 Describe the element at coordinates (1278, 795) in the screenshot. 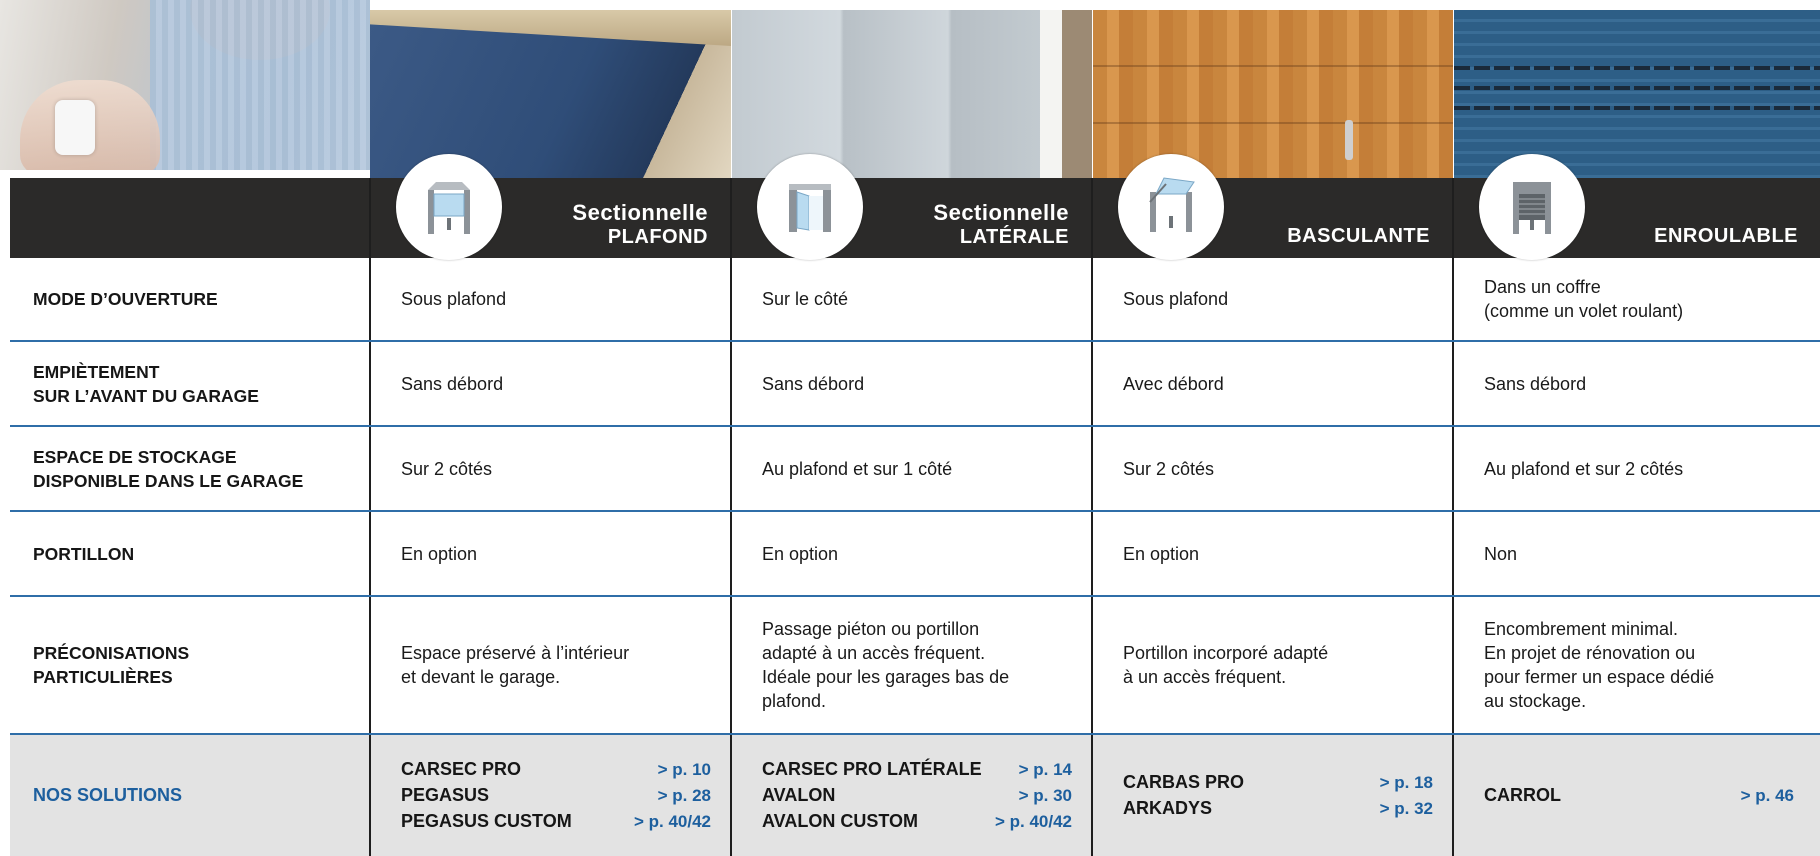

I see `solutions-list: CARBAS PRO > p. 18 ARKADYS > p. 32` at that location.